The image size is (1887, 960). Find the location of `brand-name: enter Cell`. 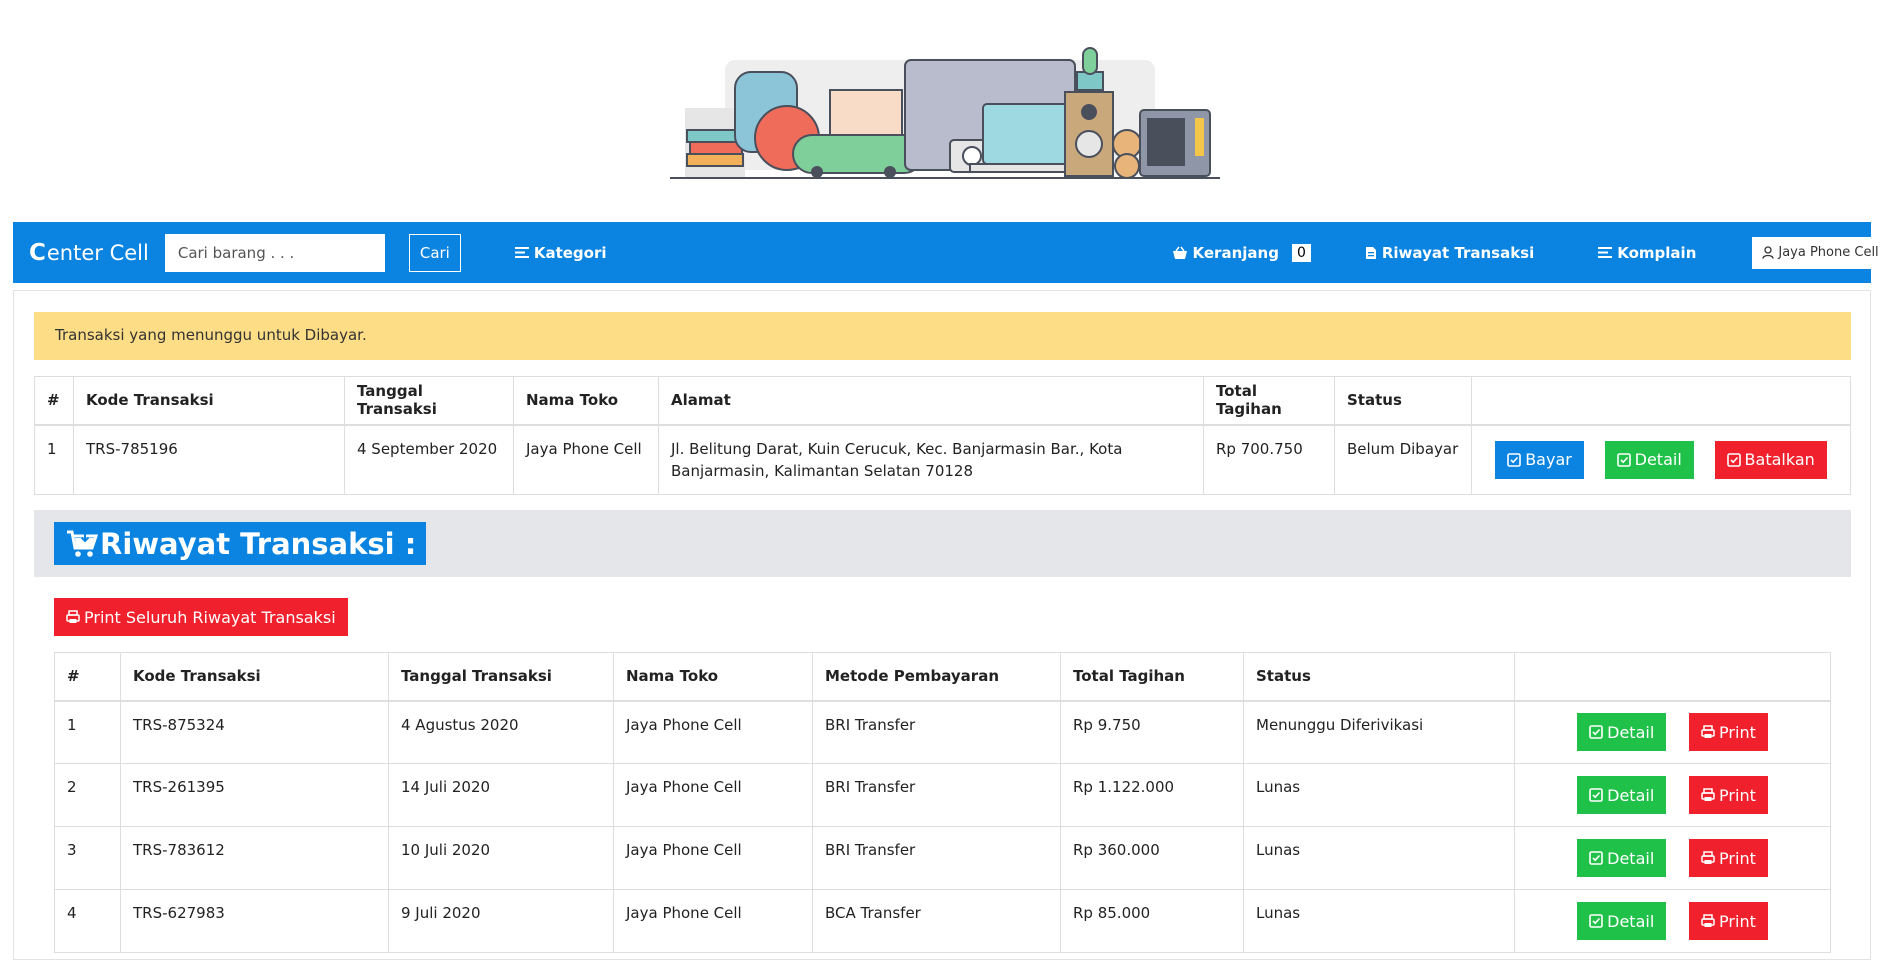

brand-name: enter Cell is located at coordinates (97, 252).